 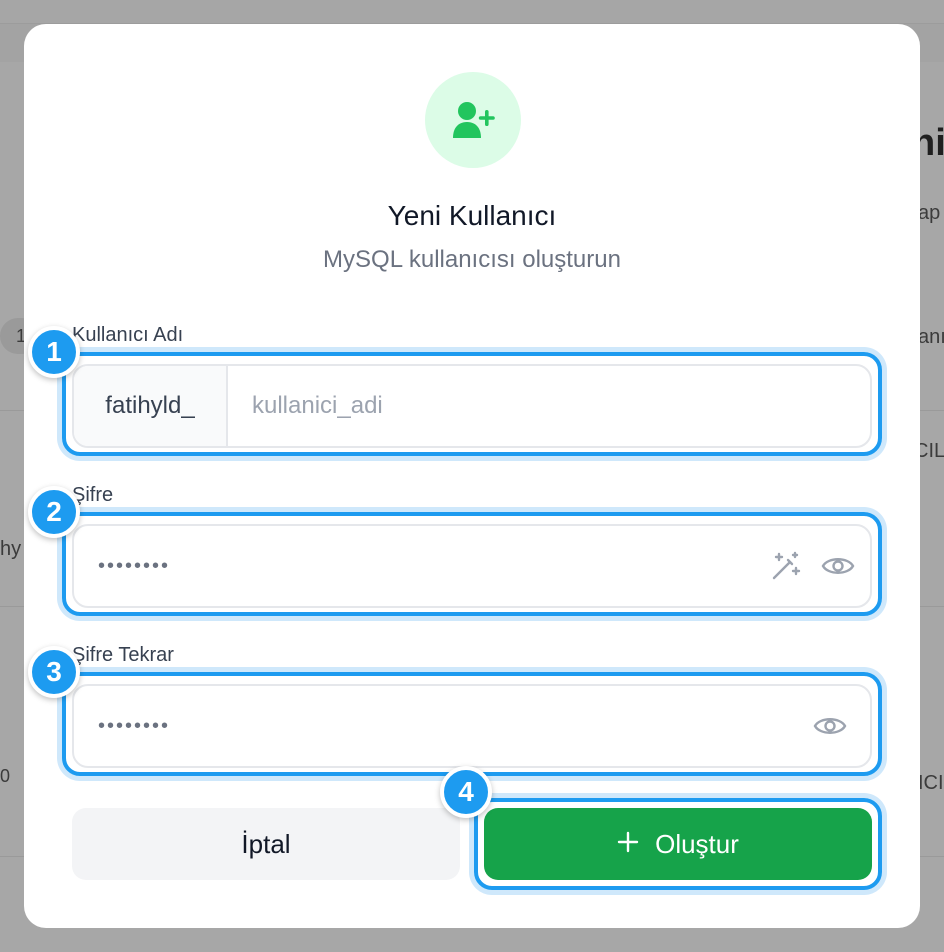 I want to click on password-confirm-input: ••••••••, so click(x=442, y=726).